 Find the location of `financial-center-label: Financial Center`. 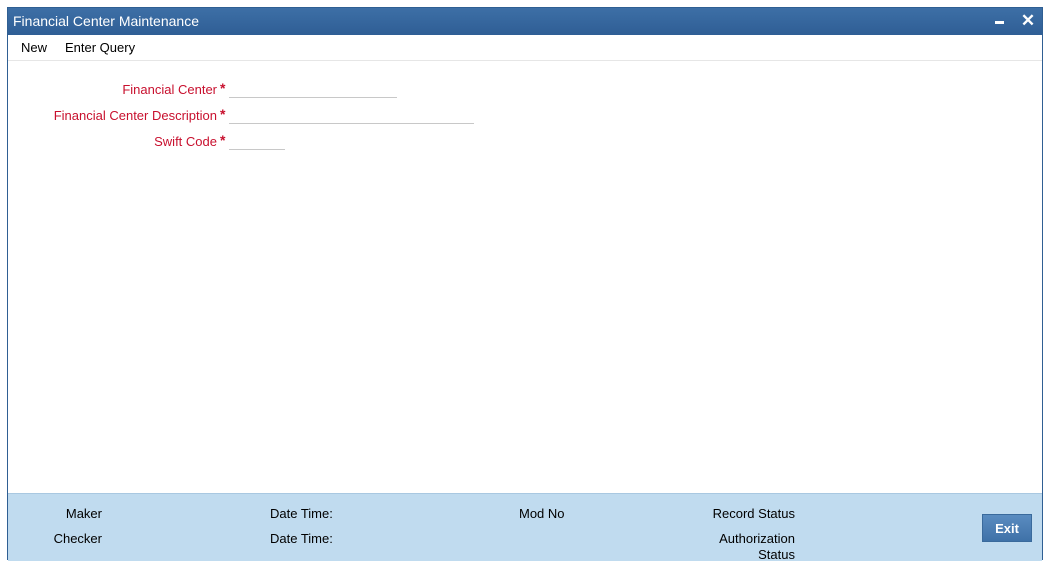

financial-center-label: Financial Center is located at coordinates (169, 89).